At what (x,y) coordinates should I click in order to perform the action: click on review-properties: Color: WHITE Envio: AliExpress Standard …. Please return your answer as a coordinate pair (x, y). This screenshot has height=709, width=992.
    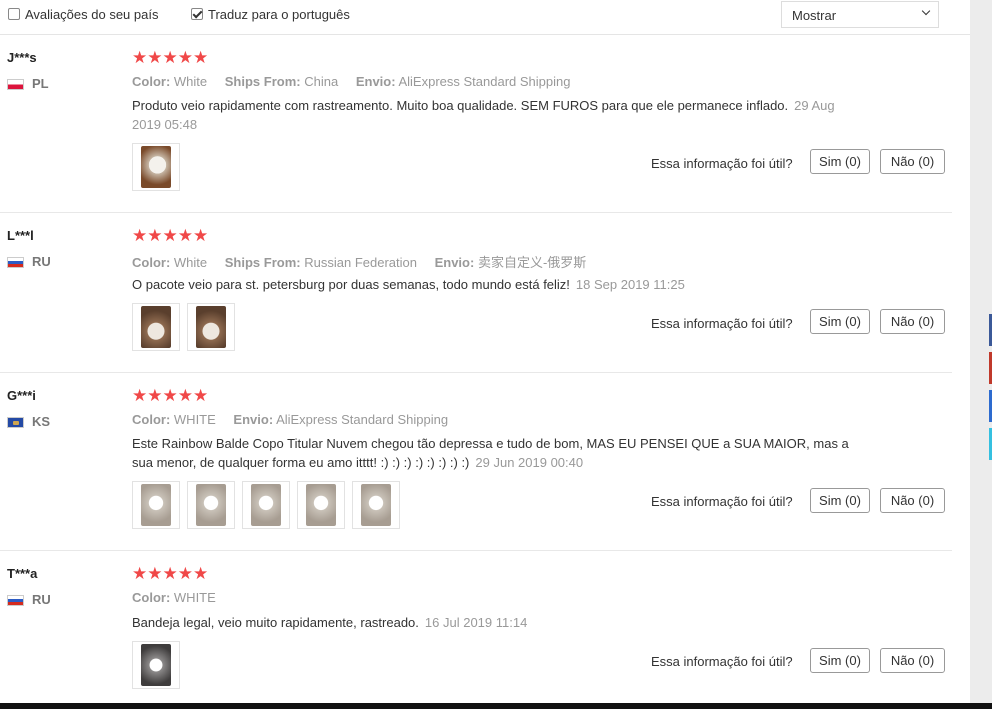
    Looking at the image, I should click on (290, 419).